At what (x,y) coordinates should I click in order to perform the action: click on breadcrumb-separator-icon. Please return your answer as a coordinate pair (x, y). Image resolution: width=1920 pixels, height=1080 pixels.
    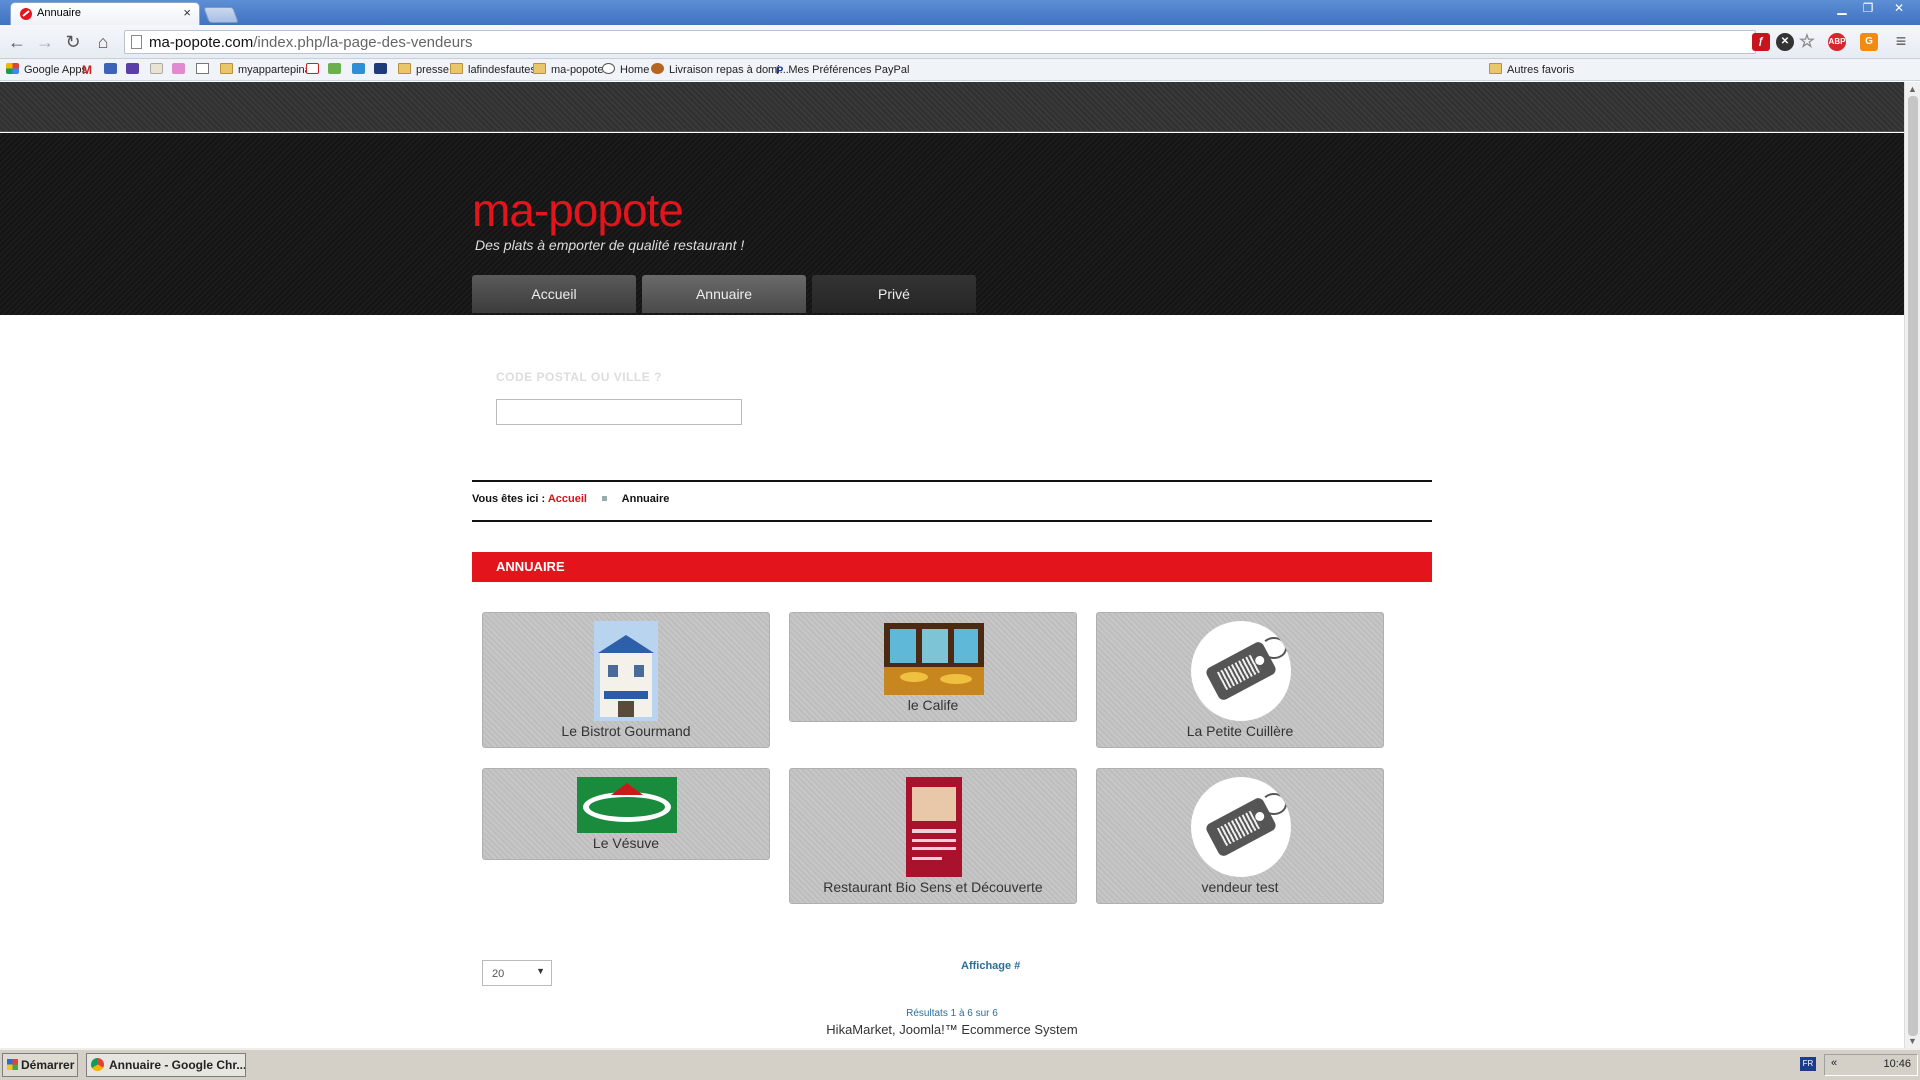
    Looking at the image, I should click on (605, 499).